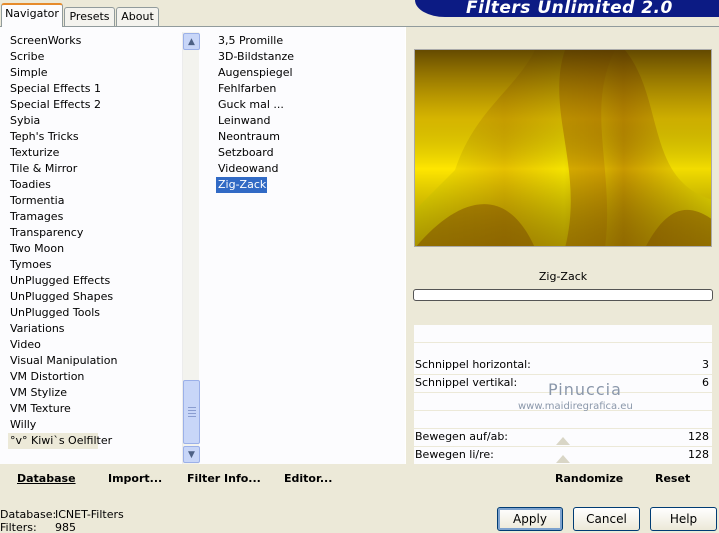  What do you see at coordinates (93, 201) in the screenshot?
I see `category-item: Tormentia` at bounding box center [93, 201].